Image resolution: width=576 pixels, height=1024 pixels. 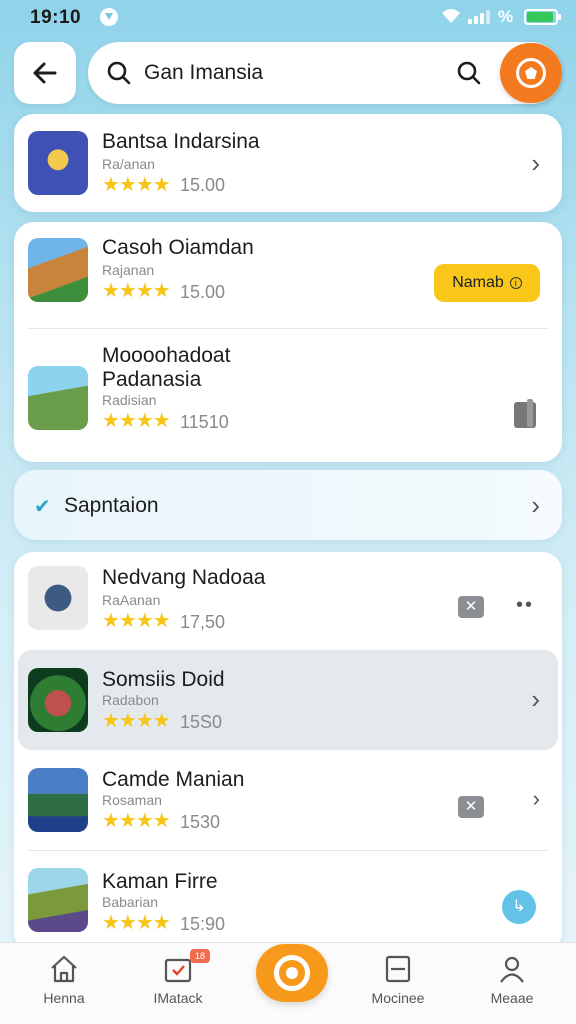 I want to click on shield-action-button, so click(x=531, y=73).